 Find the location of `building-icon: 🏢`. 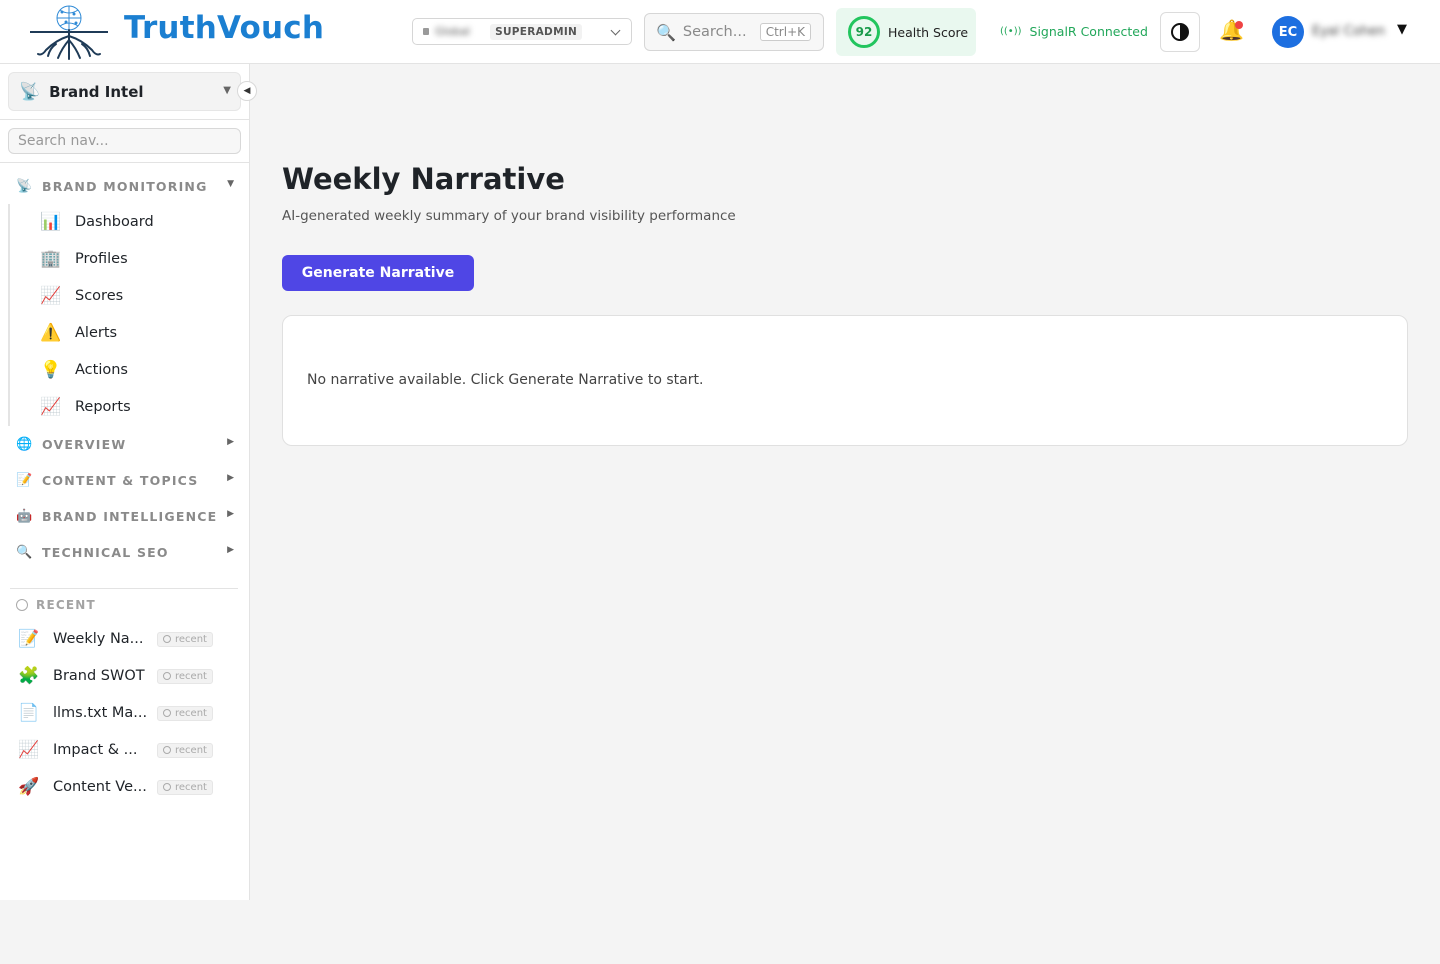

building-icon: 🏢 is located at coordinates (51, 259).